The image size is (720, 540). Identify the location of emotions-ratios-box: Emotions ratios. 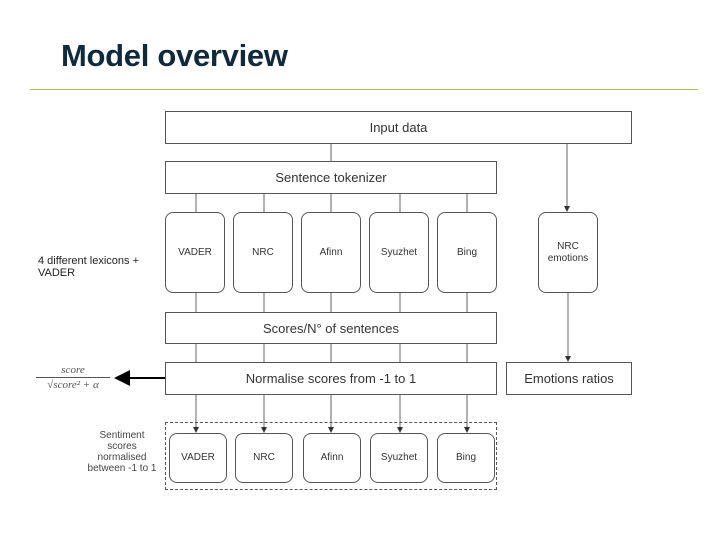
(569, 378).